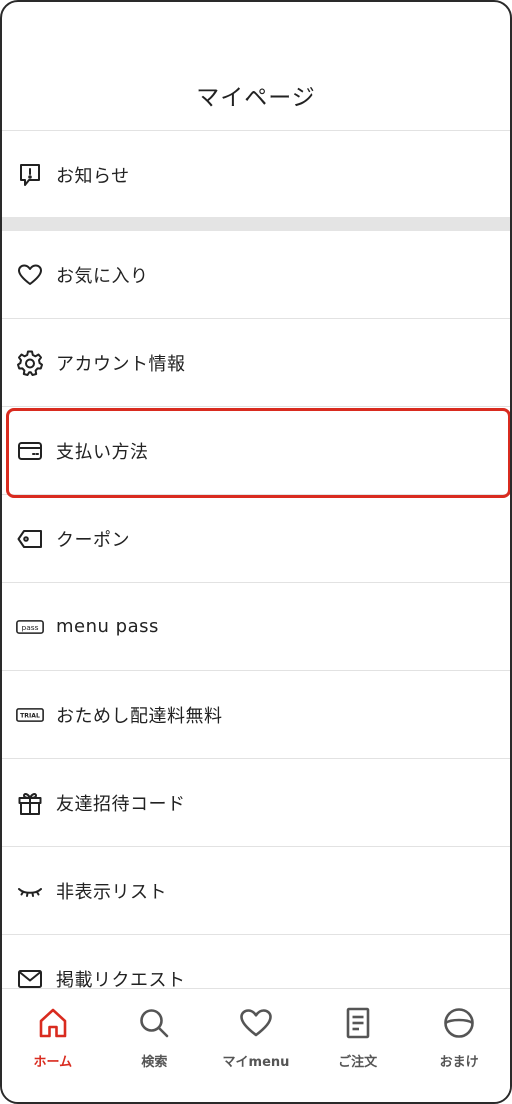 This screenshot has height=1104, width=512. I want to click on tab-search: 検索, so click(155, 1045).